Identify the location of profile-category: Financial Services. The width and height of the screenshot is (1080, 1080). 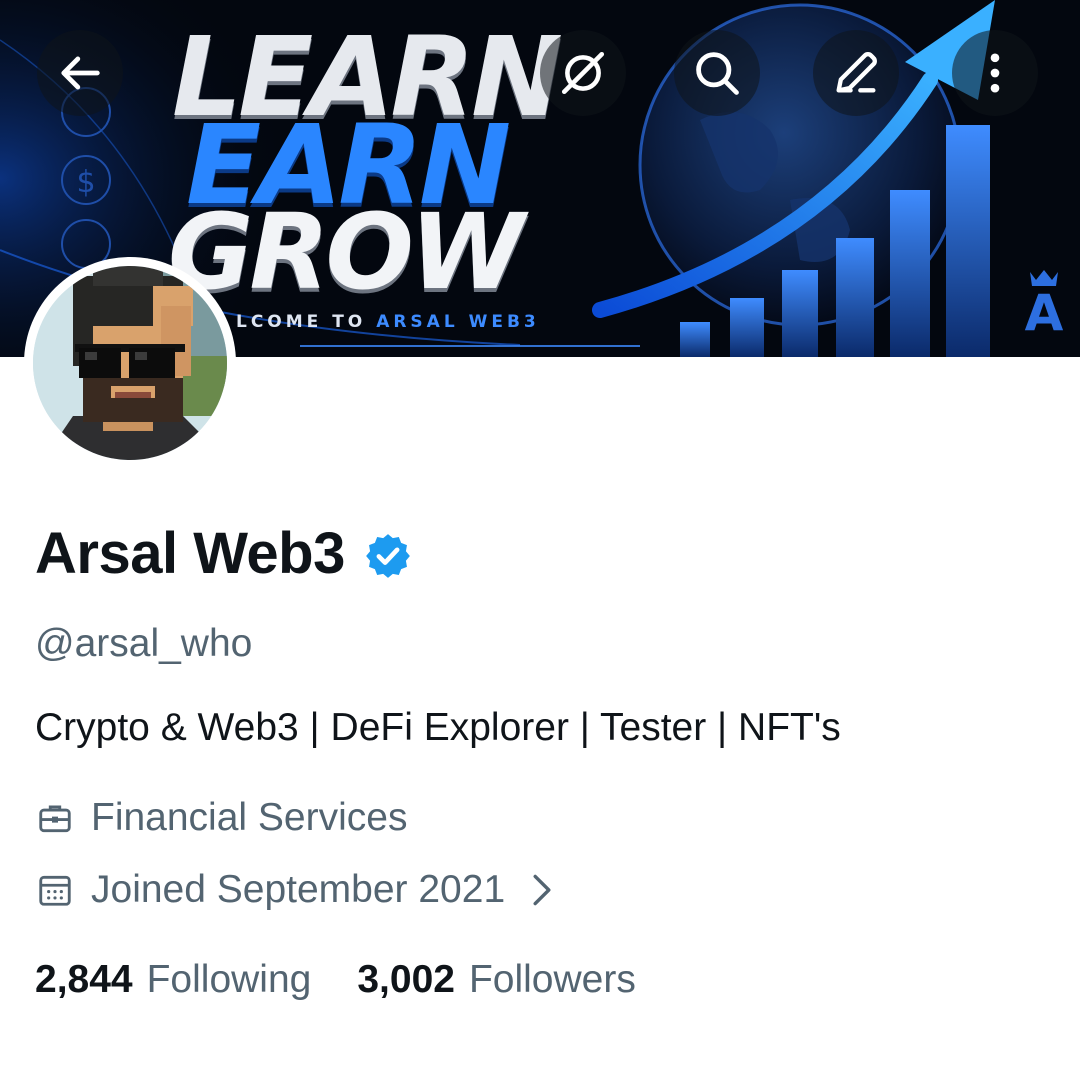
(221, 818).